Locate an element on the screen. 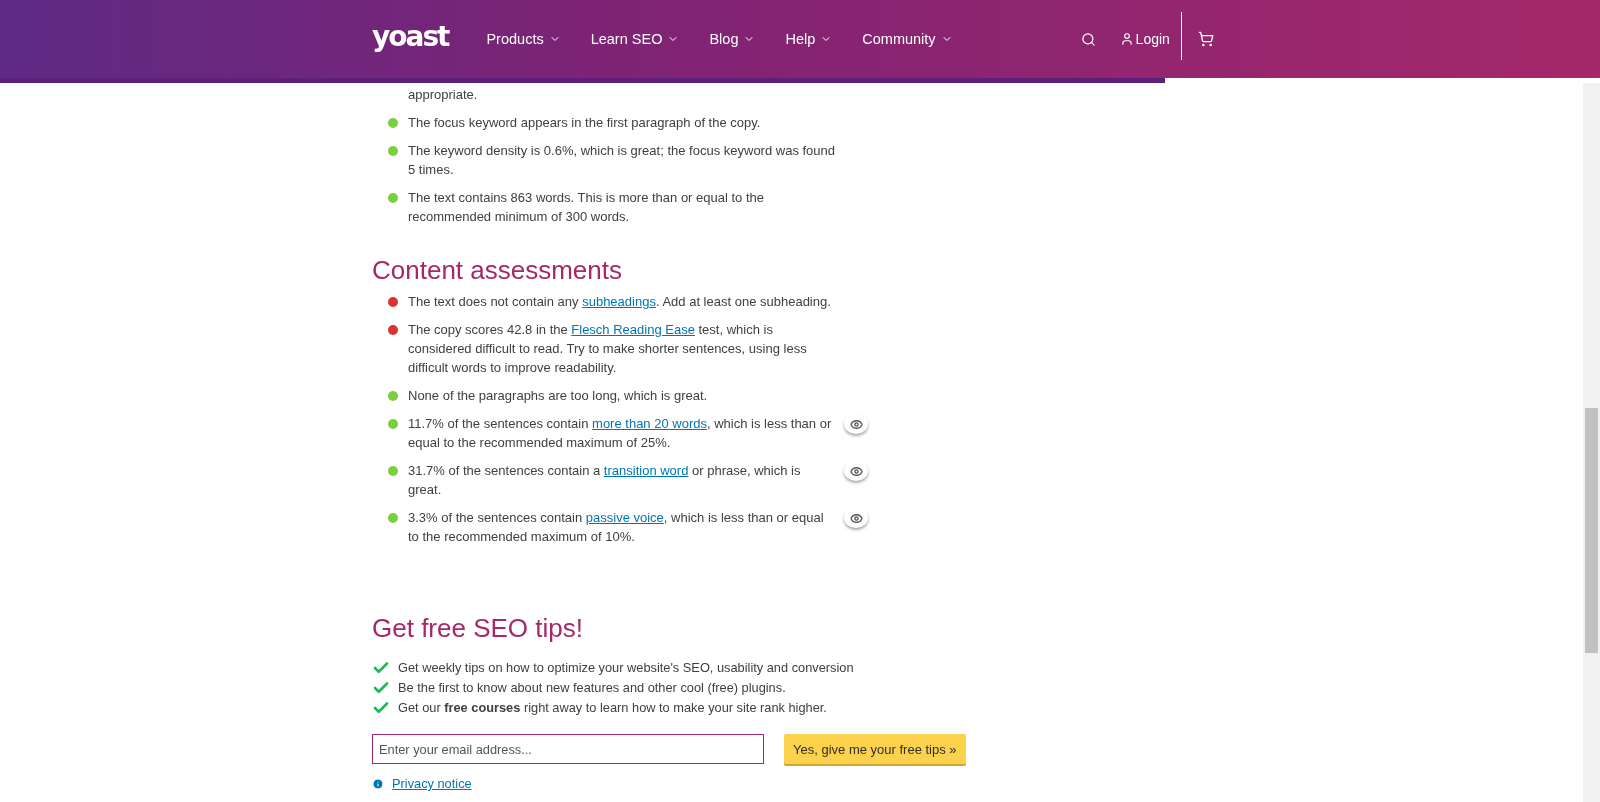  nav-item: Learn SEO is located at coordinates (635, 39).